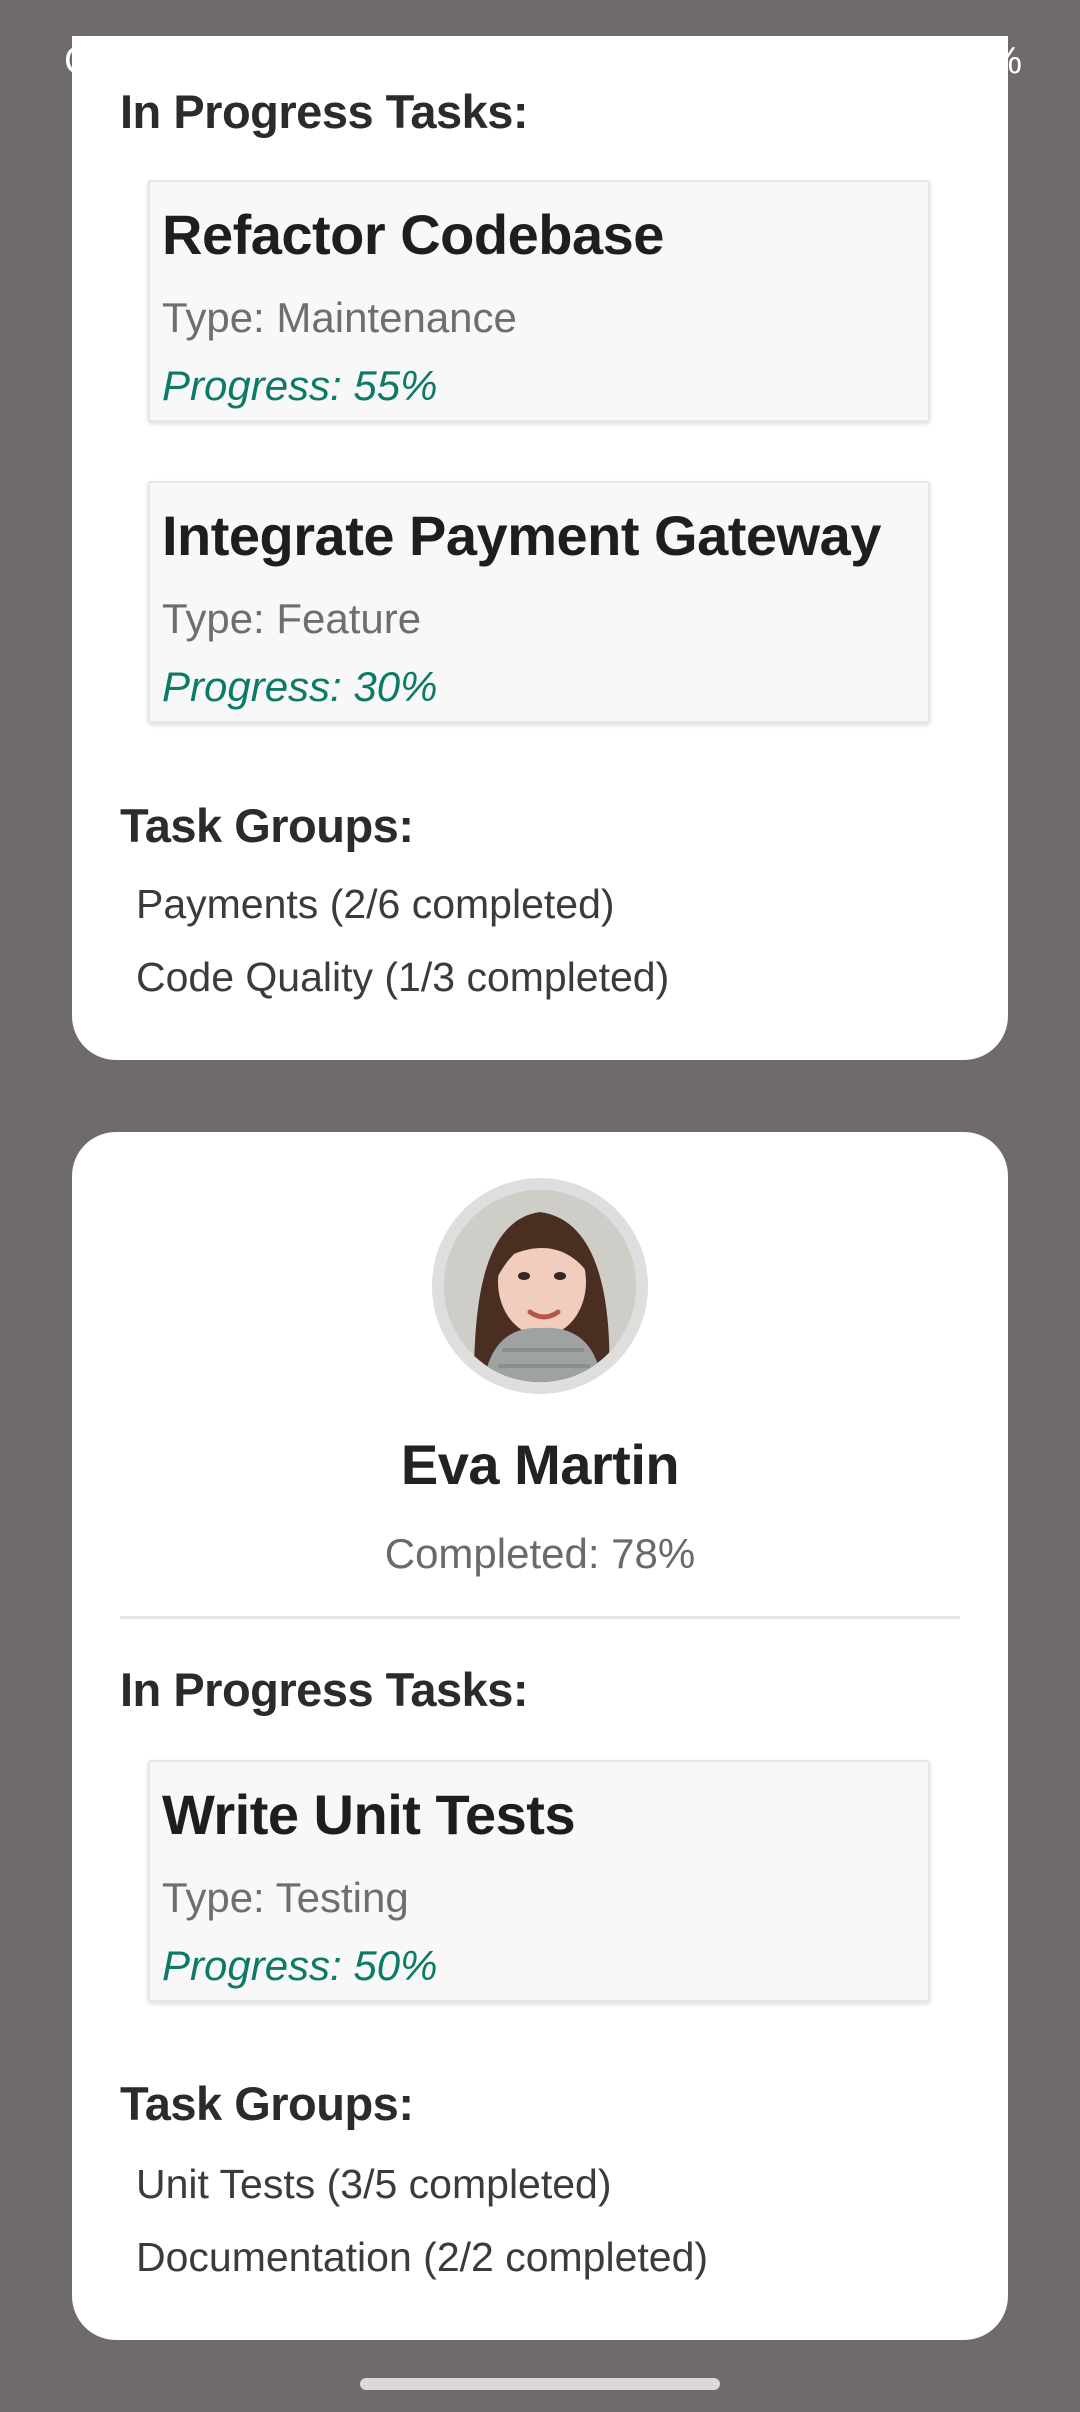 This screenshot has height=2412, width=1080. I want to click on task-type: Type: Maintenance, so click(339, 317).